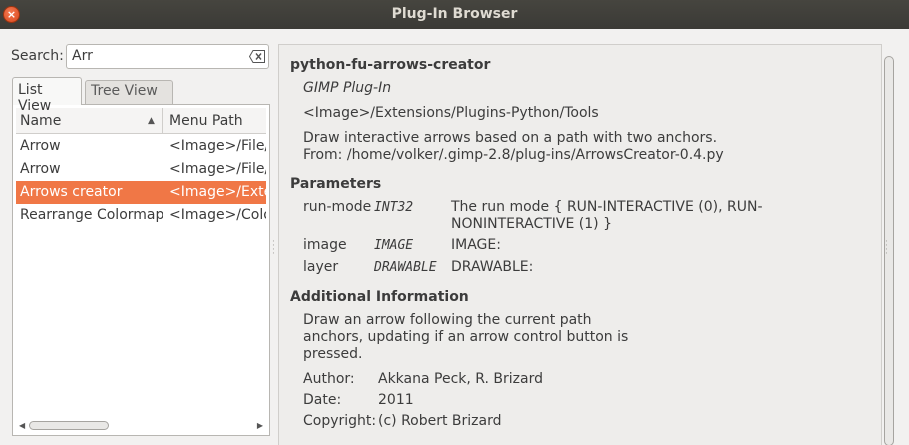 Image resolution: width=909 pixels, height=445 pixels. Describe the element at coordinates (91, 215) in the screenshot. I see `row-name: Rearrange Colormap` at that location.